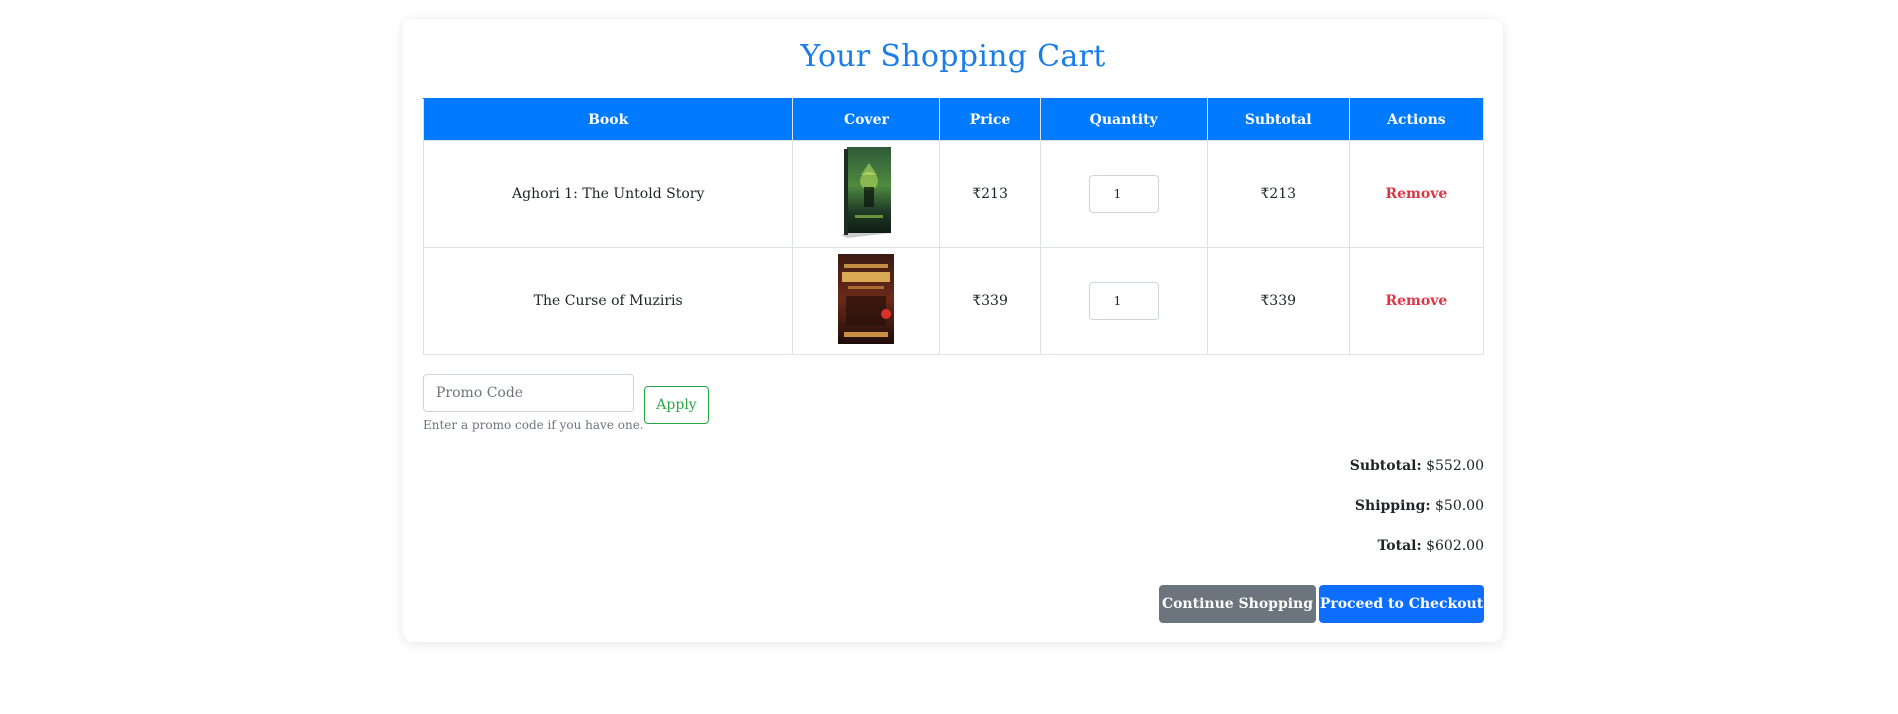 This screenshot has width=1898, height=714. What do you see at coordinates (1455, 466) in the screenshot?
I see `subtotal-value: $552.00` at bounding box center [1455, 466].